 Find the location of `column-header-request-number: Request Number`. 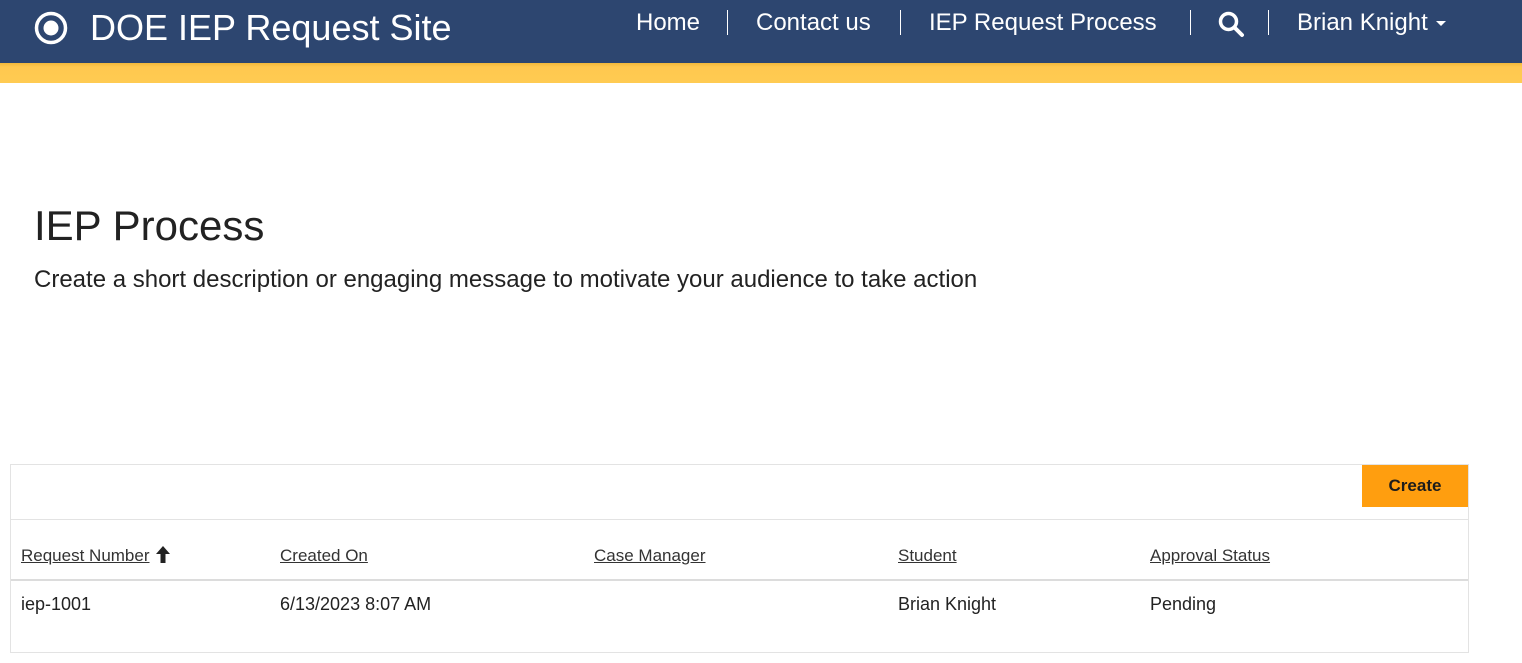

column-header-request-number: Request Number is located at coordinates (95, 556).